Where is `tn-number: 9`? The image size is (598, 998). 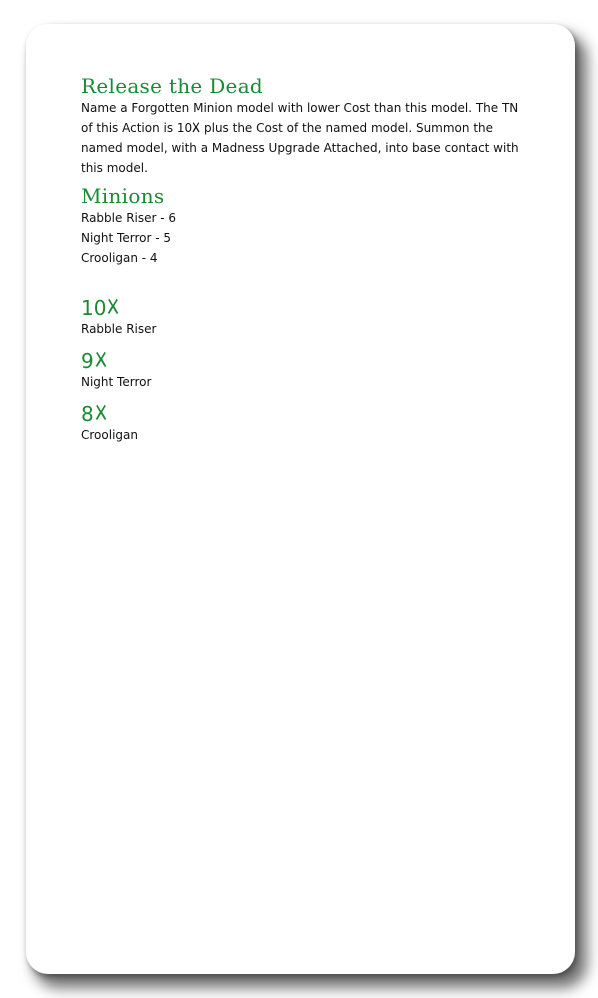
tn-number: 9 is located at coordinates (87, 361).